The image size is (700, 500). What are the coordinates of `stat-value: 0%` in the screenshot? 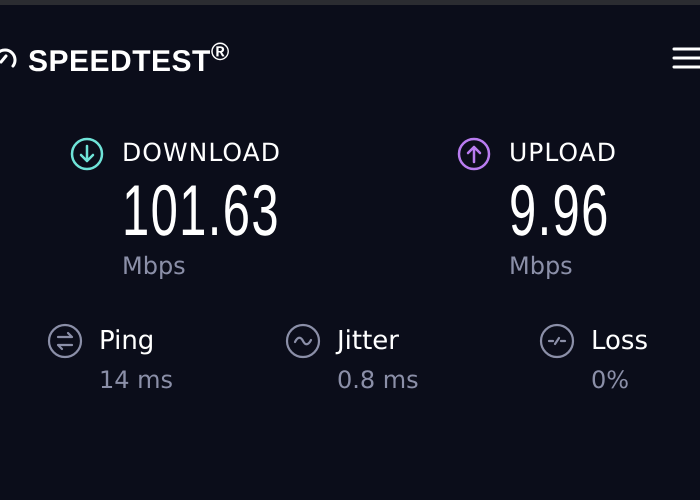 It's located at (610, 380).